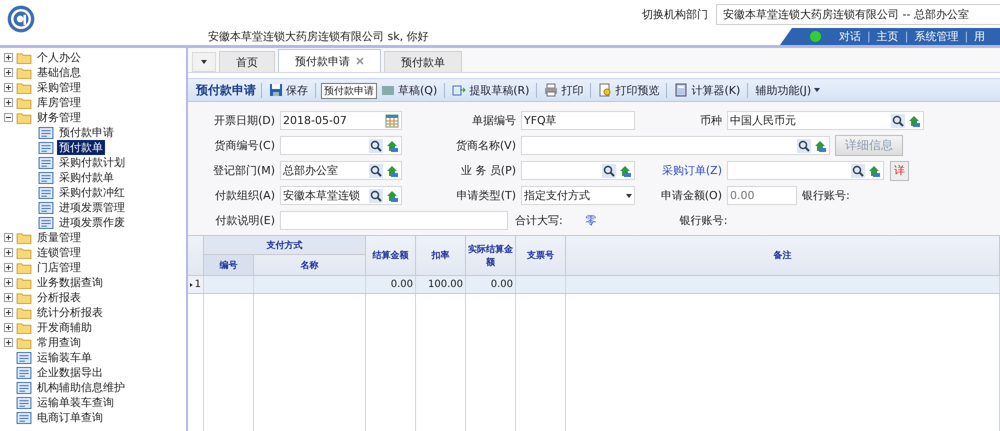  Describe the element at coordinates (191, 285) in the screenshot. I see `current-row-icon` at that location.